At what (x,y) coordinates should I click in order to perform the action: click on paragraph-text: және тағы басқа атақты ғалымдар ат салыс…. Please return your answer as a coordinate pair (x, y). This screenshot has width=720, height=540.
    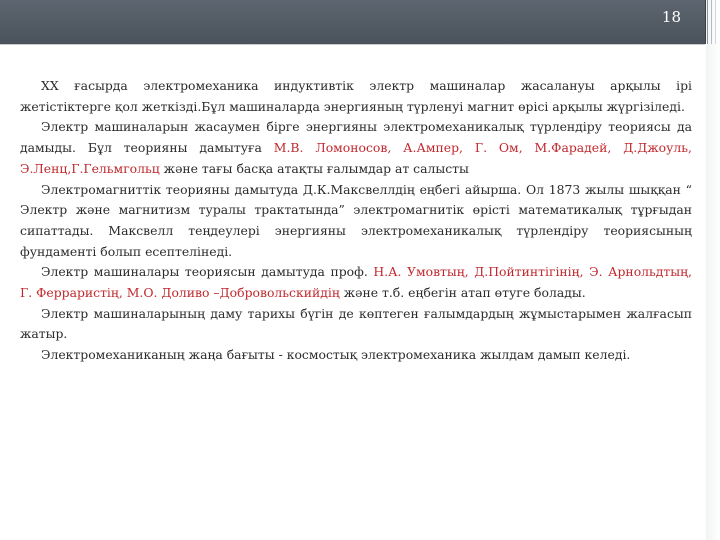
    Looking at the image, I should click on (314, 168).